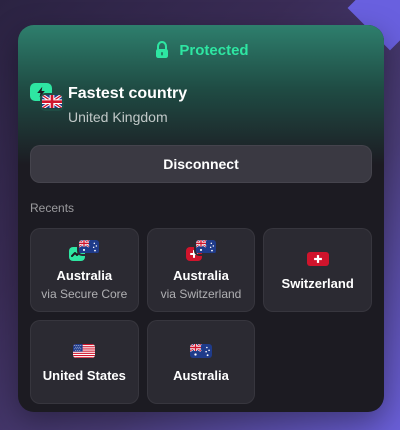  I want to click on recent-item-switzerland: Switzerland, so click(317, 270).